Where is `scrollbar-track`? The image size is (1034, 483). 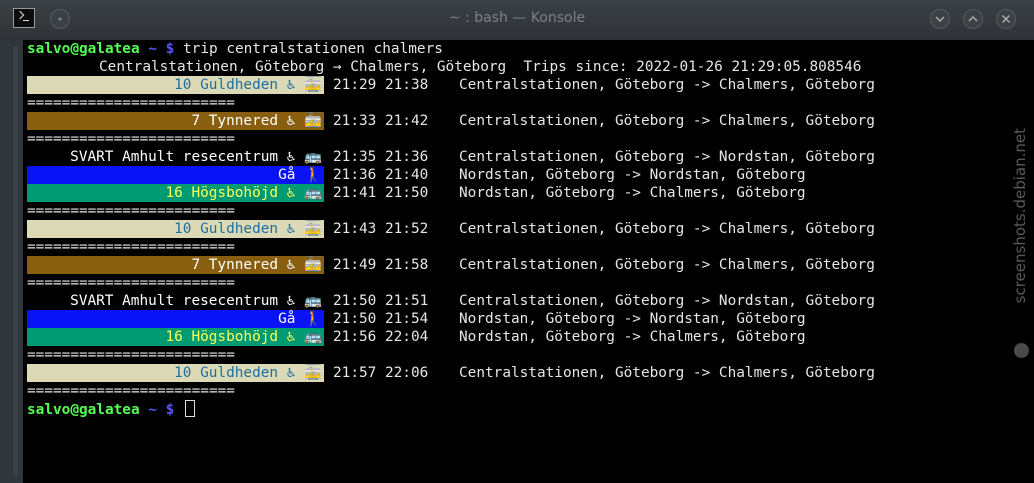 scrollbar-track is located at coordinates (15, 261).